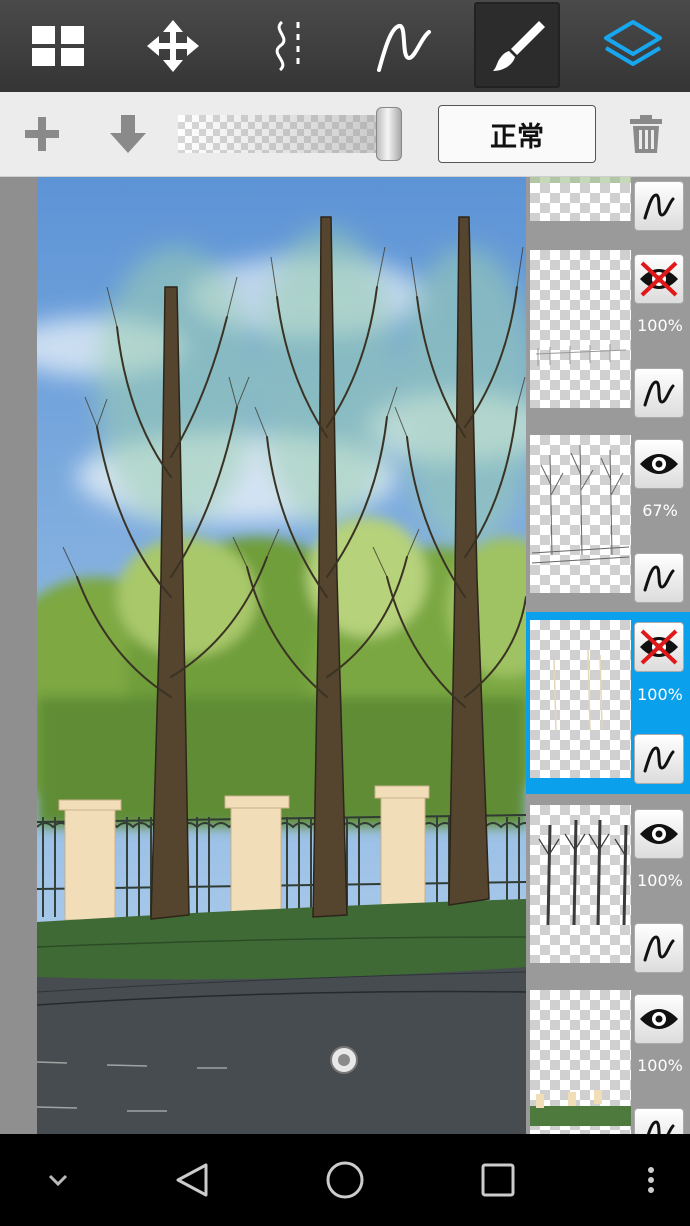  What do you see at coordinates (18, 655) in the screenshot?
I see `canvas-gutter` at bounding box center [18, 655].